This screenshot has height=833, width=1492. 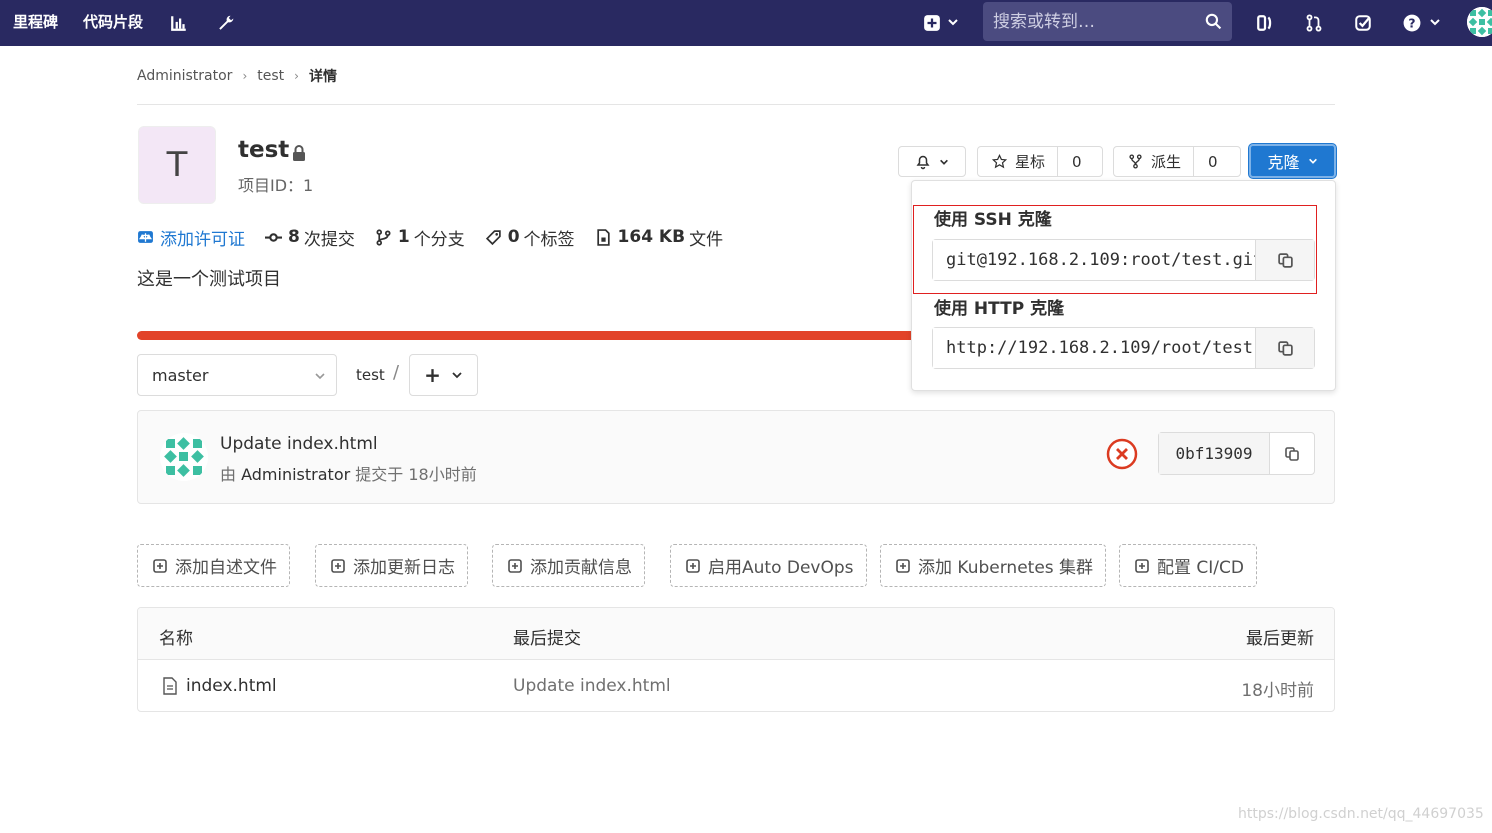 What do you see at coordinates (1094, 260) in the screenshot?
I see `ssh-clone-url-input` at bounding box center [1094, 260].